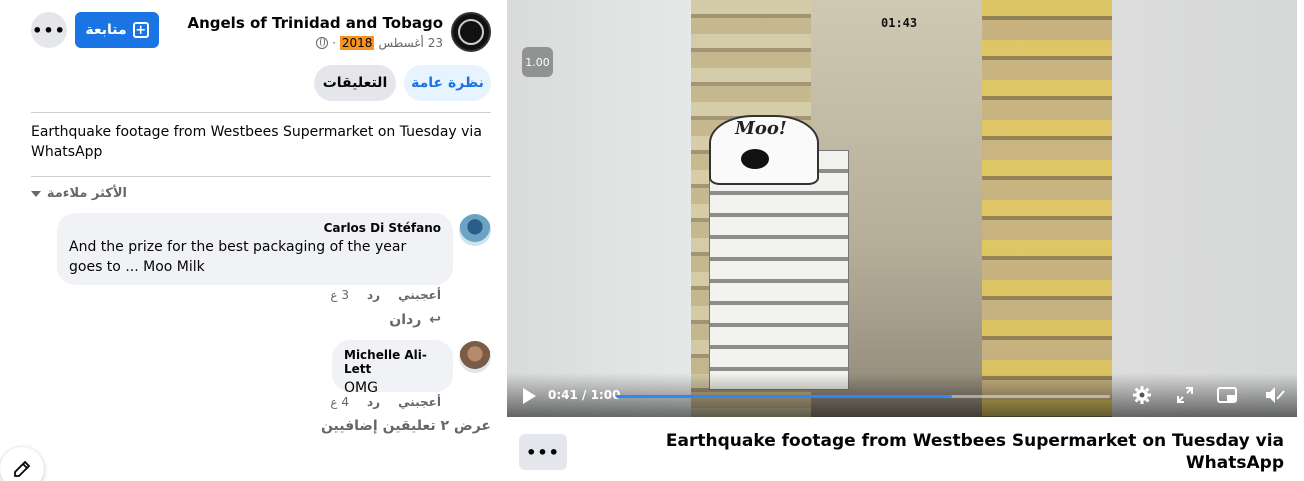 The width and height of the screenshot is (1304, 481). What do you see at coordinates (35, 193) in the screenshot?
I see `caret-down-icon` at bounding box center [35, 193].